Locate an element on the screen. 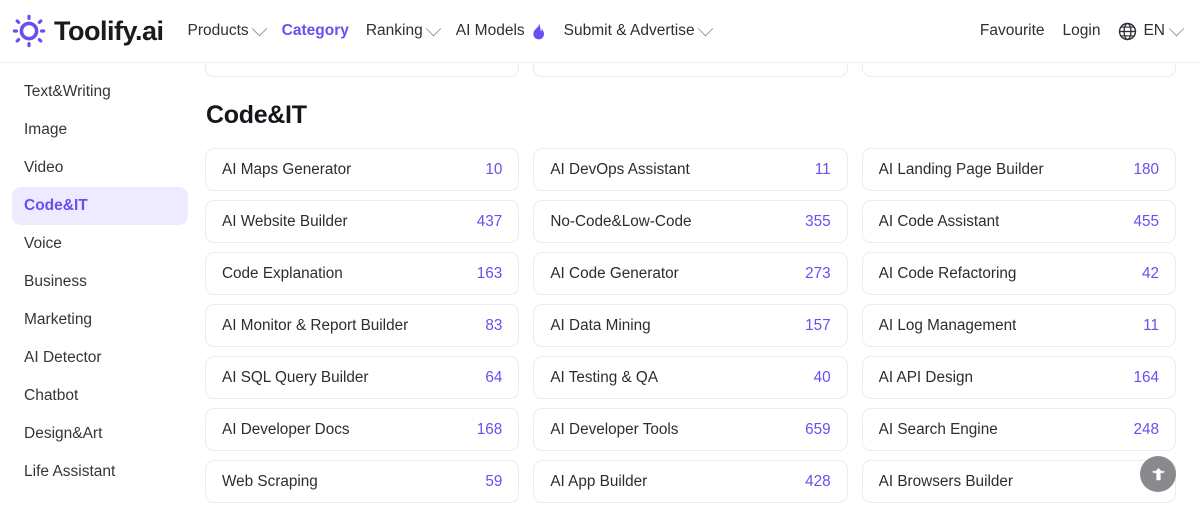 The height and width of the screenshot is (517, 1200). card-count: 164 is located at coordinates (1146, 377).